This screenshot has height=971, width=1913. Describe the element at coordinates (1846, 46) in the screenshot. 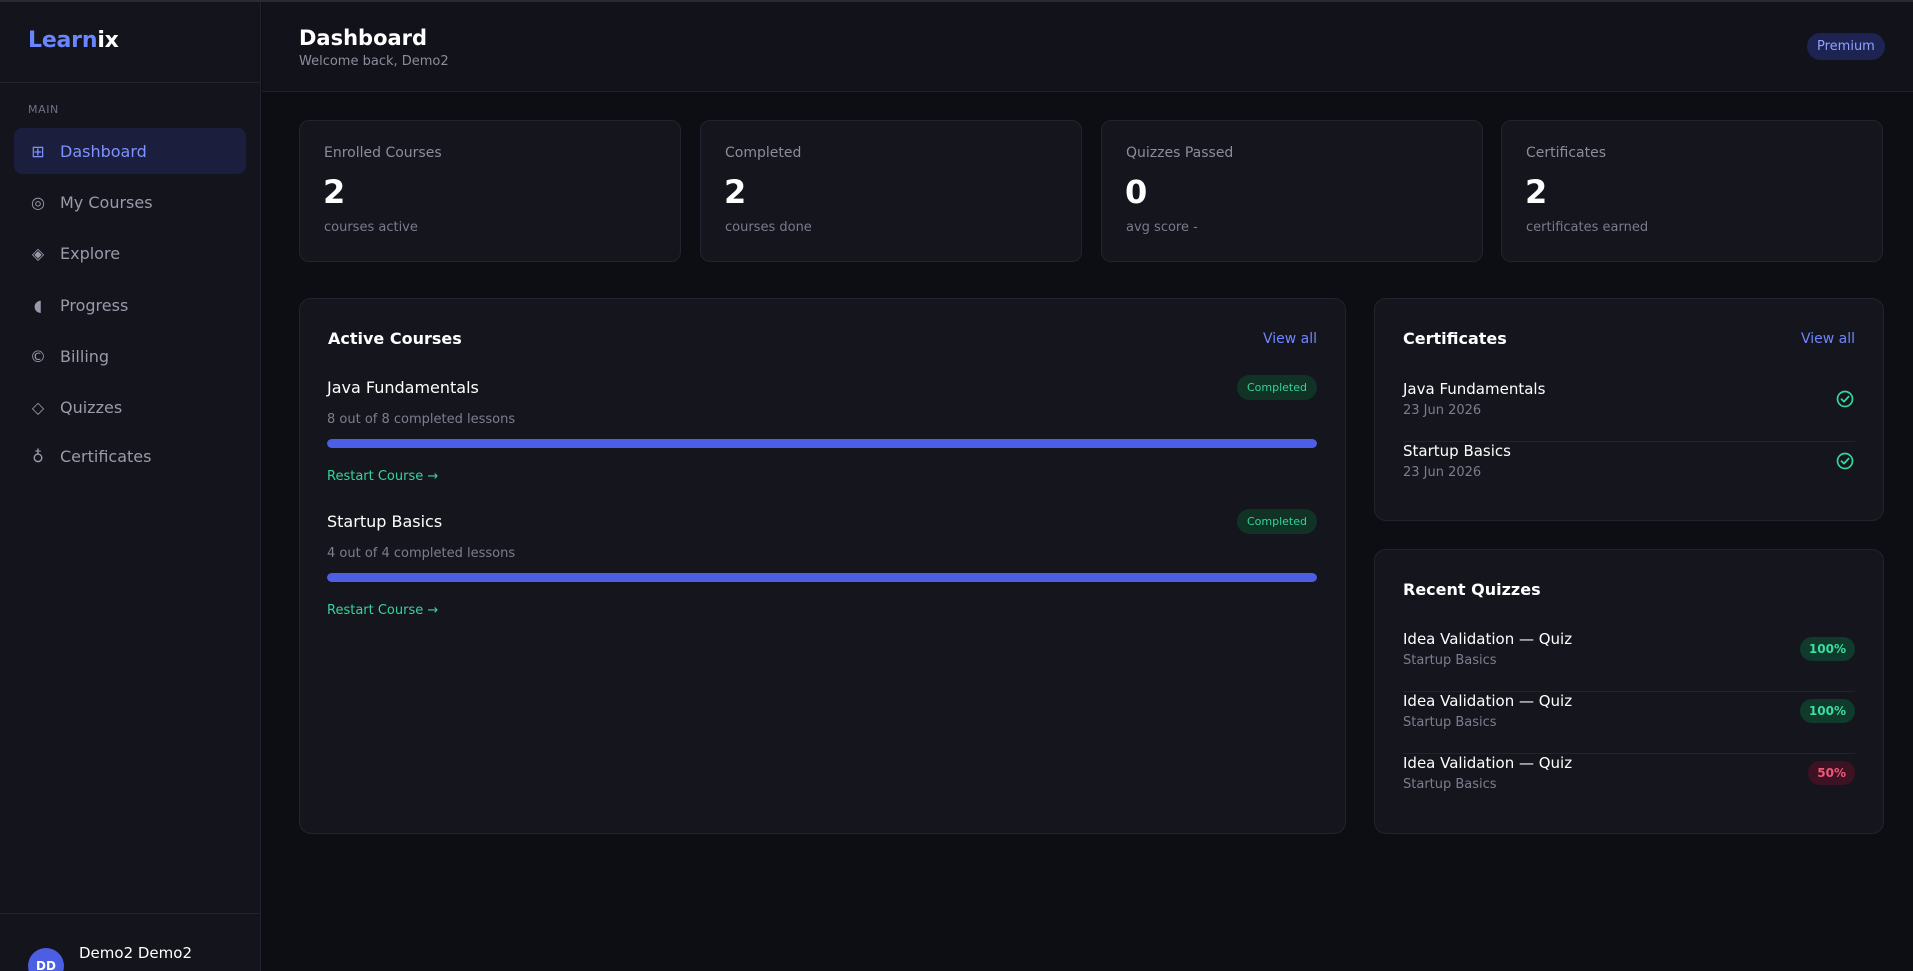

I see `plan-badge: Premium` at that location.